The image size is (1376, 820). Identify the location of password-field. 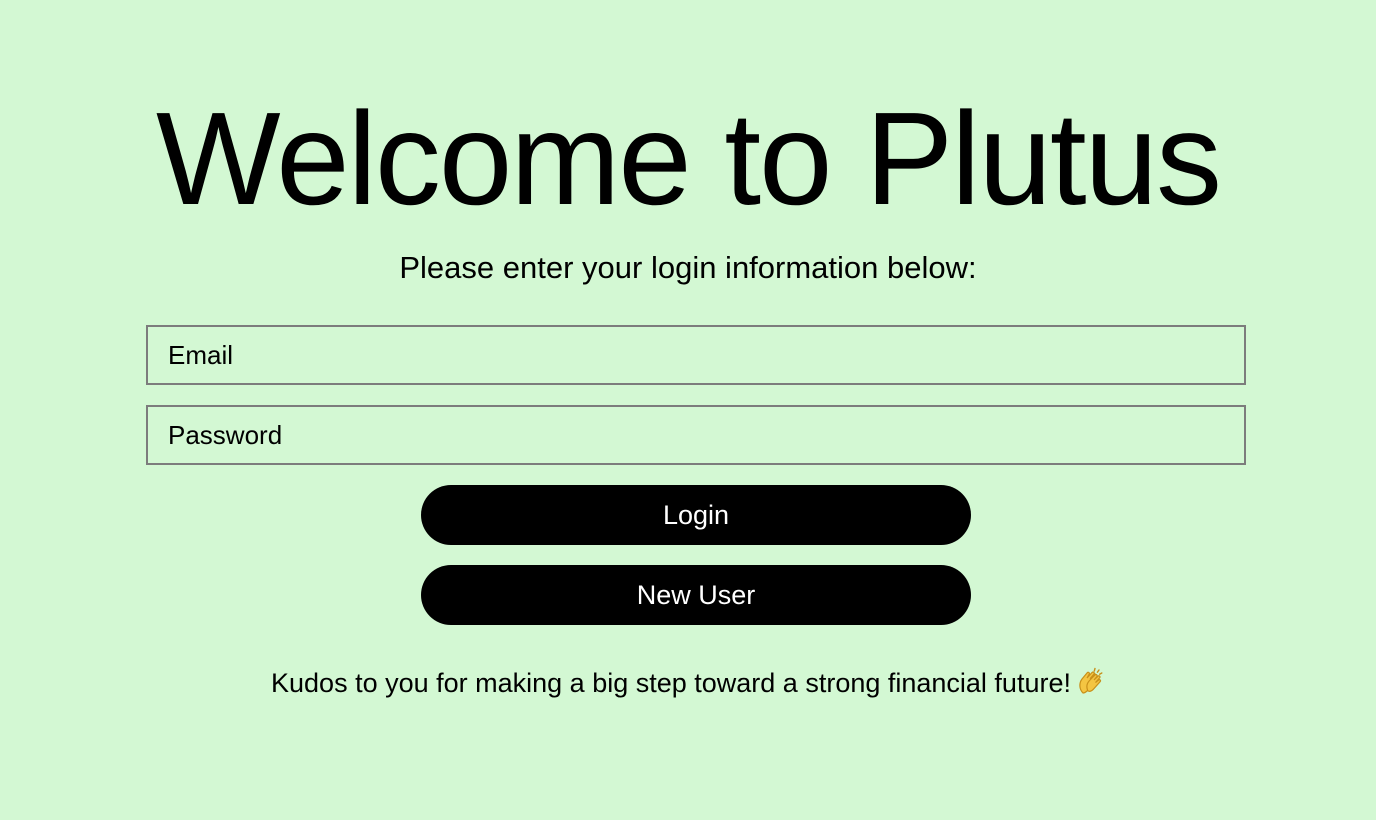
(696, 435).